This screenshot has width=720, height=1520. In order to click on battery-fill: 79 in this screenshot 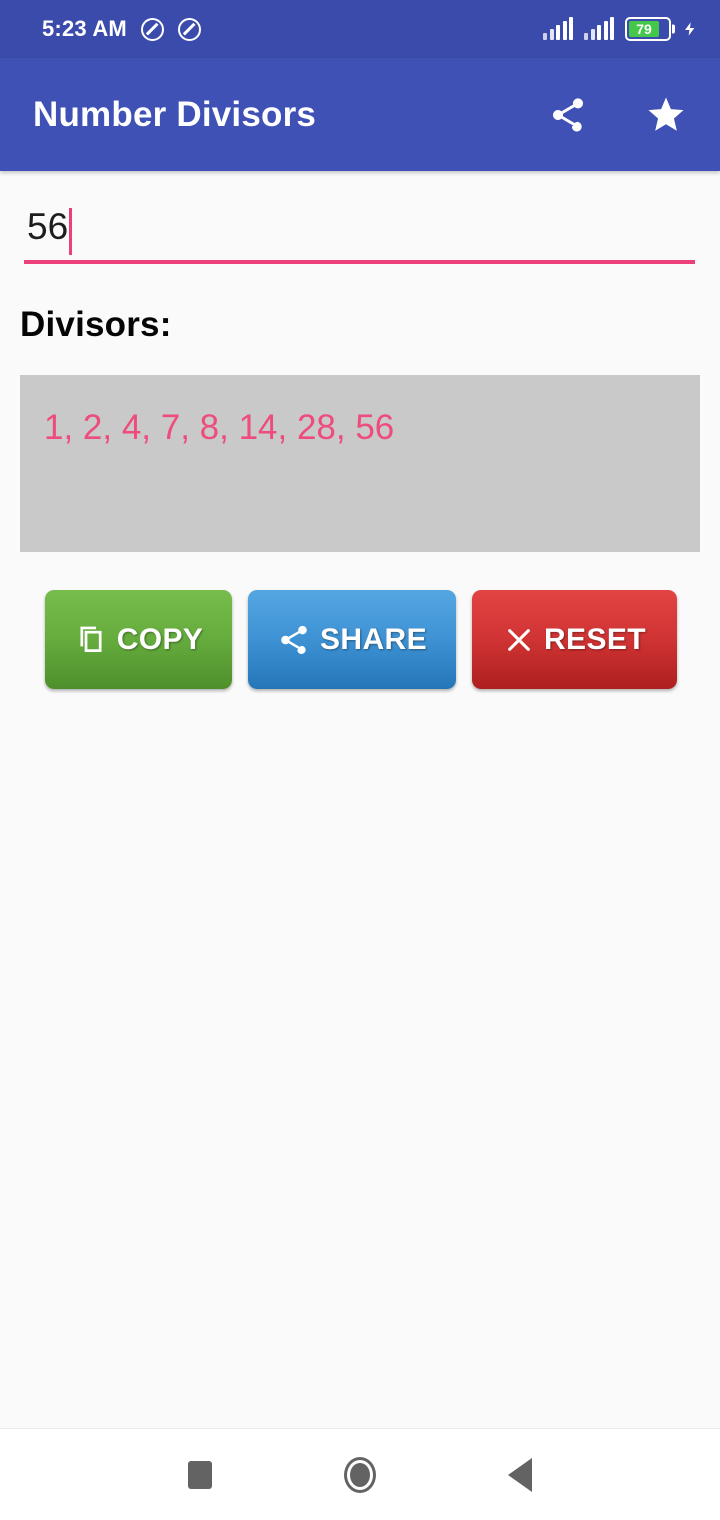, I will do `click(644, 29)`.